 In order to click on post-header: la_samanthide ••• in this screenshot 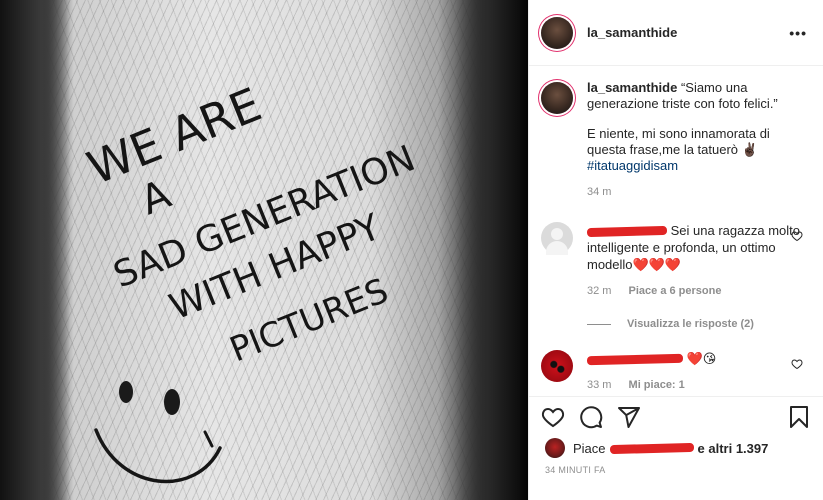, I will do `click(676, 33)`.